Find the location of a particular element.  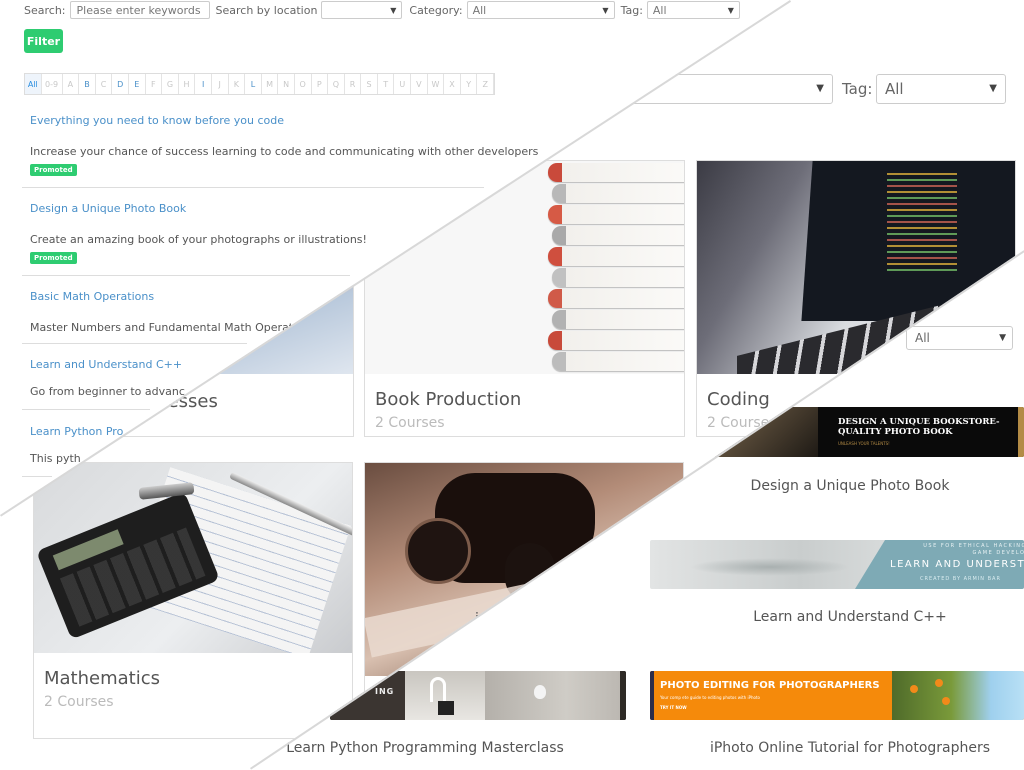

search-input: Please enter keywords is located at coordinates (139, 10).